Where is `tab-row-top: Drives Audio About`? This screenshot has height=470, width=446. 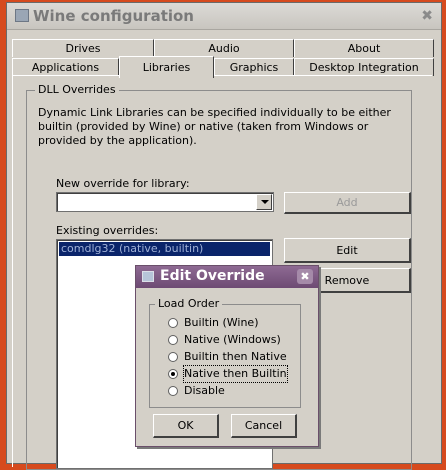 tab-row-top: Drives Audio About is located at coordinates (224, 48).